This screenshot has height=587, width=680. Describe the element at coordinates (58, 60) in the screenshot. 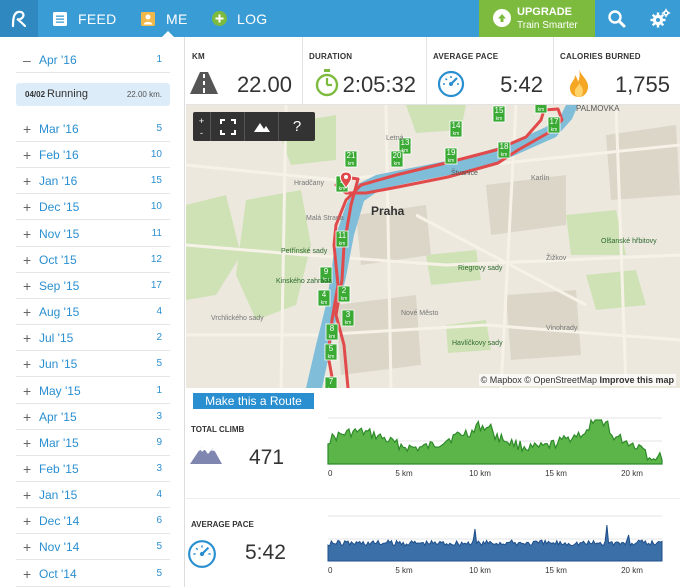

I see `month-label: Apr '16` at that location.